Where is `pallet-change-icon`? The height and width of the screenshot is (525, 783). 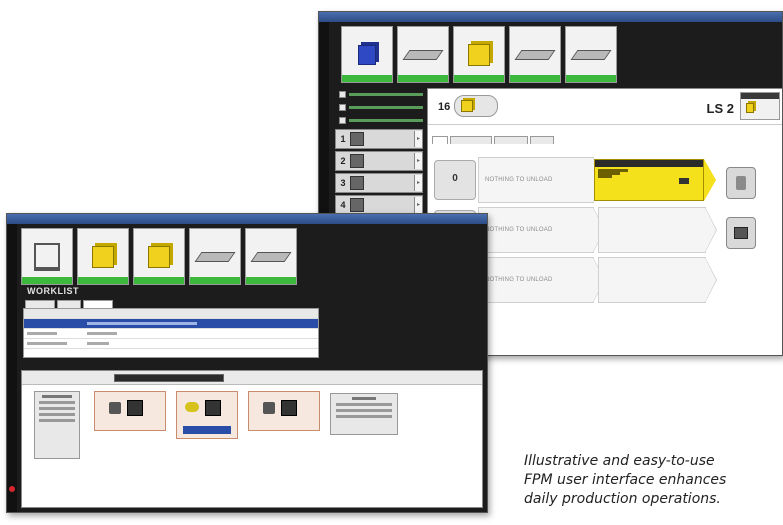
pallet-change-icon is located at coordinates (741, 233).